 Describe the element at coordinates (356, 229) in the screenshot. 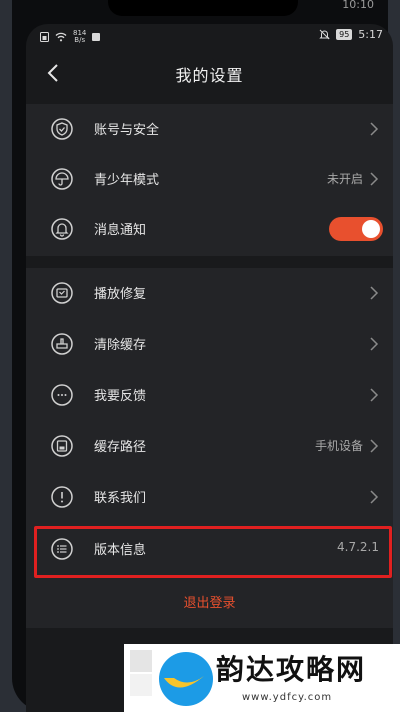

I see `notification-toggle` at that location.